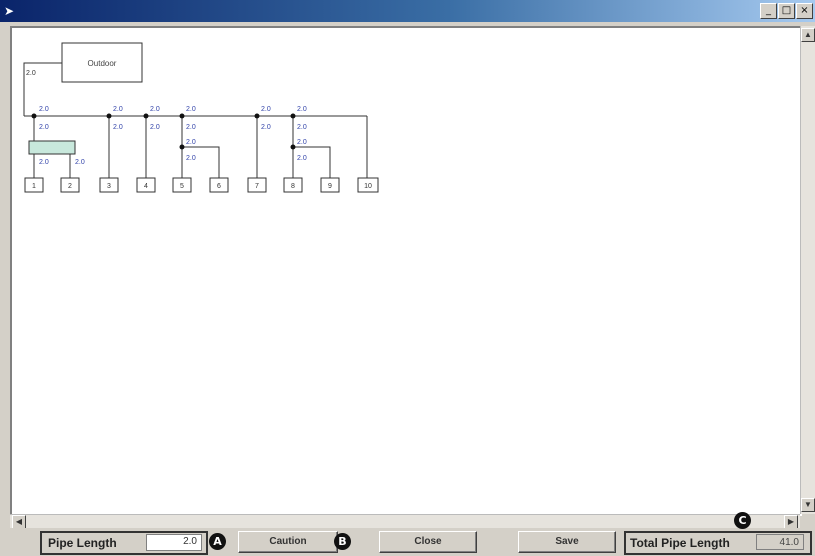  What do you see at coordinates (109, 186) in the screenshot?
I see `indoor-unit-label: 3` at bounding box center [109, 186].